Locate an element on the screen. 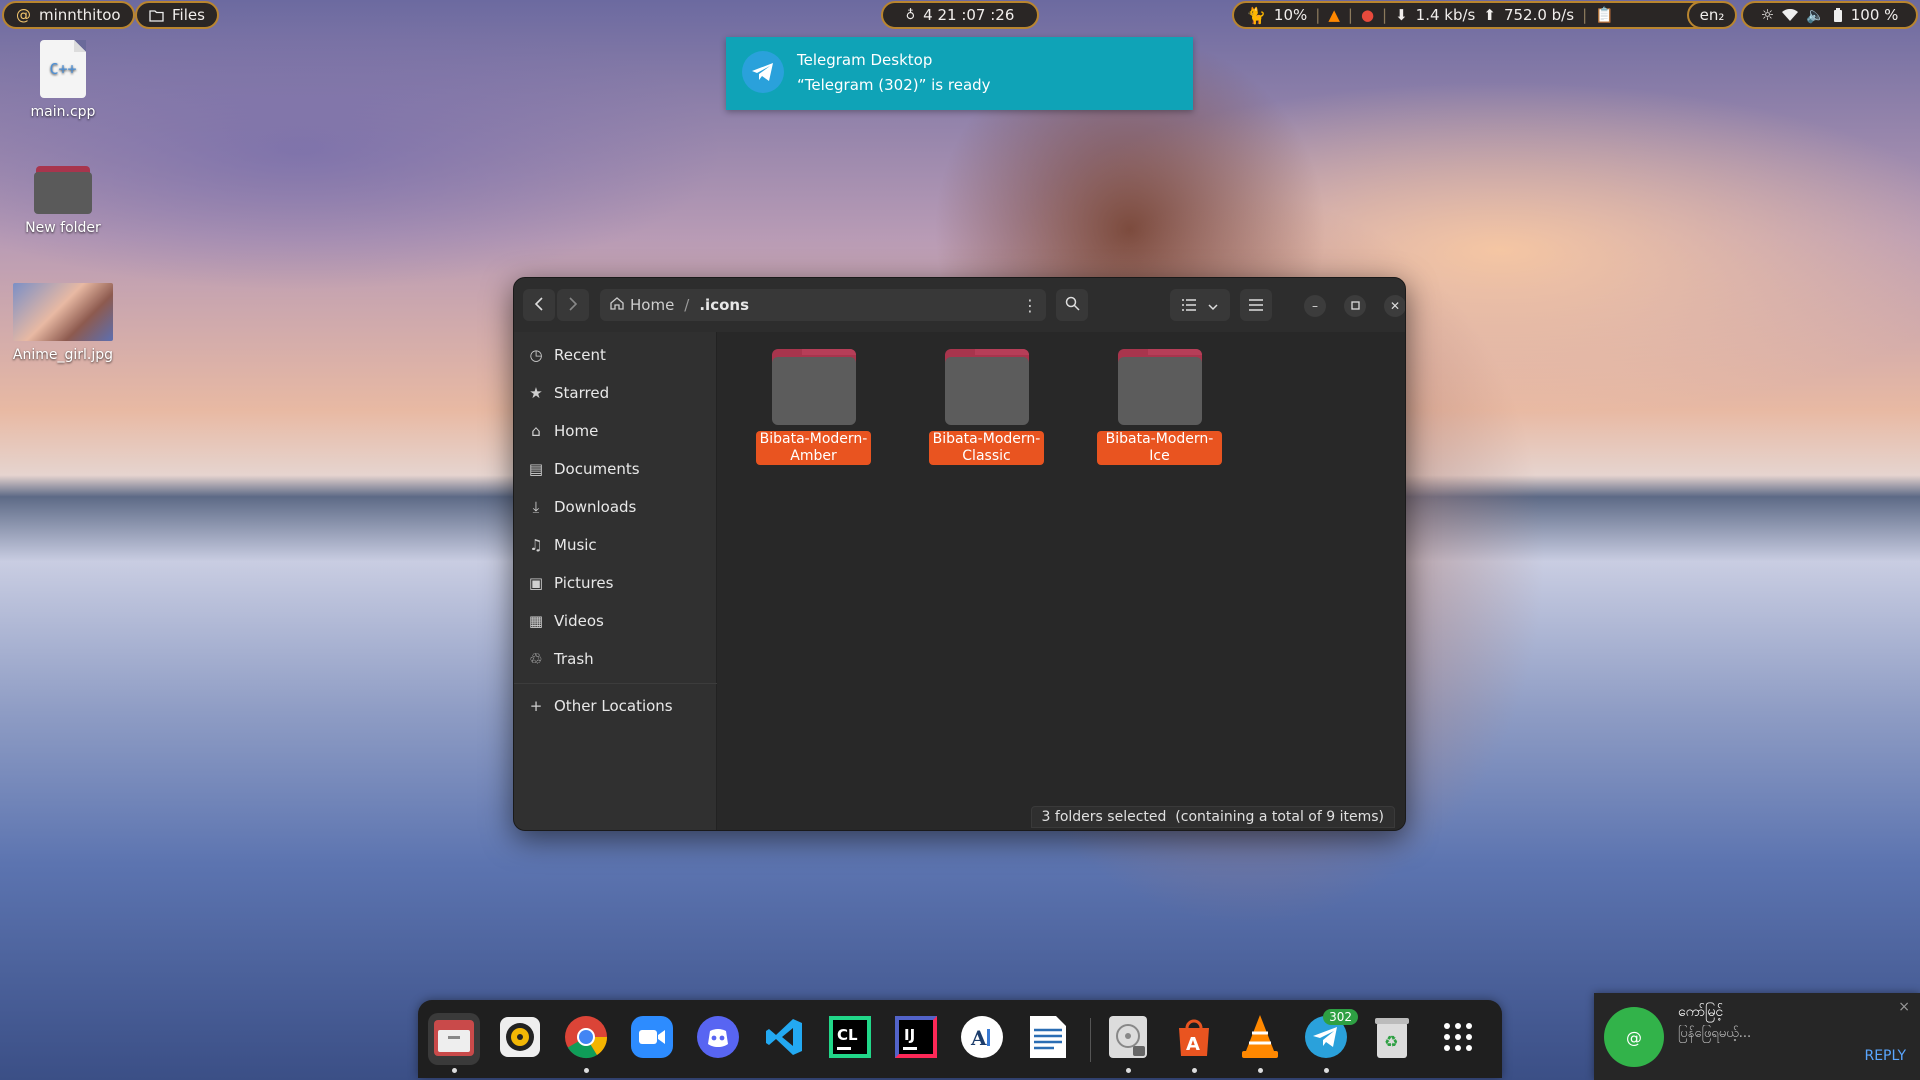  sidebar-item-downloads: ⤓ Downloads is located at coordinates (615, 507).